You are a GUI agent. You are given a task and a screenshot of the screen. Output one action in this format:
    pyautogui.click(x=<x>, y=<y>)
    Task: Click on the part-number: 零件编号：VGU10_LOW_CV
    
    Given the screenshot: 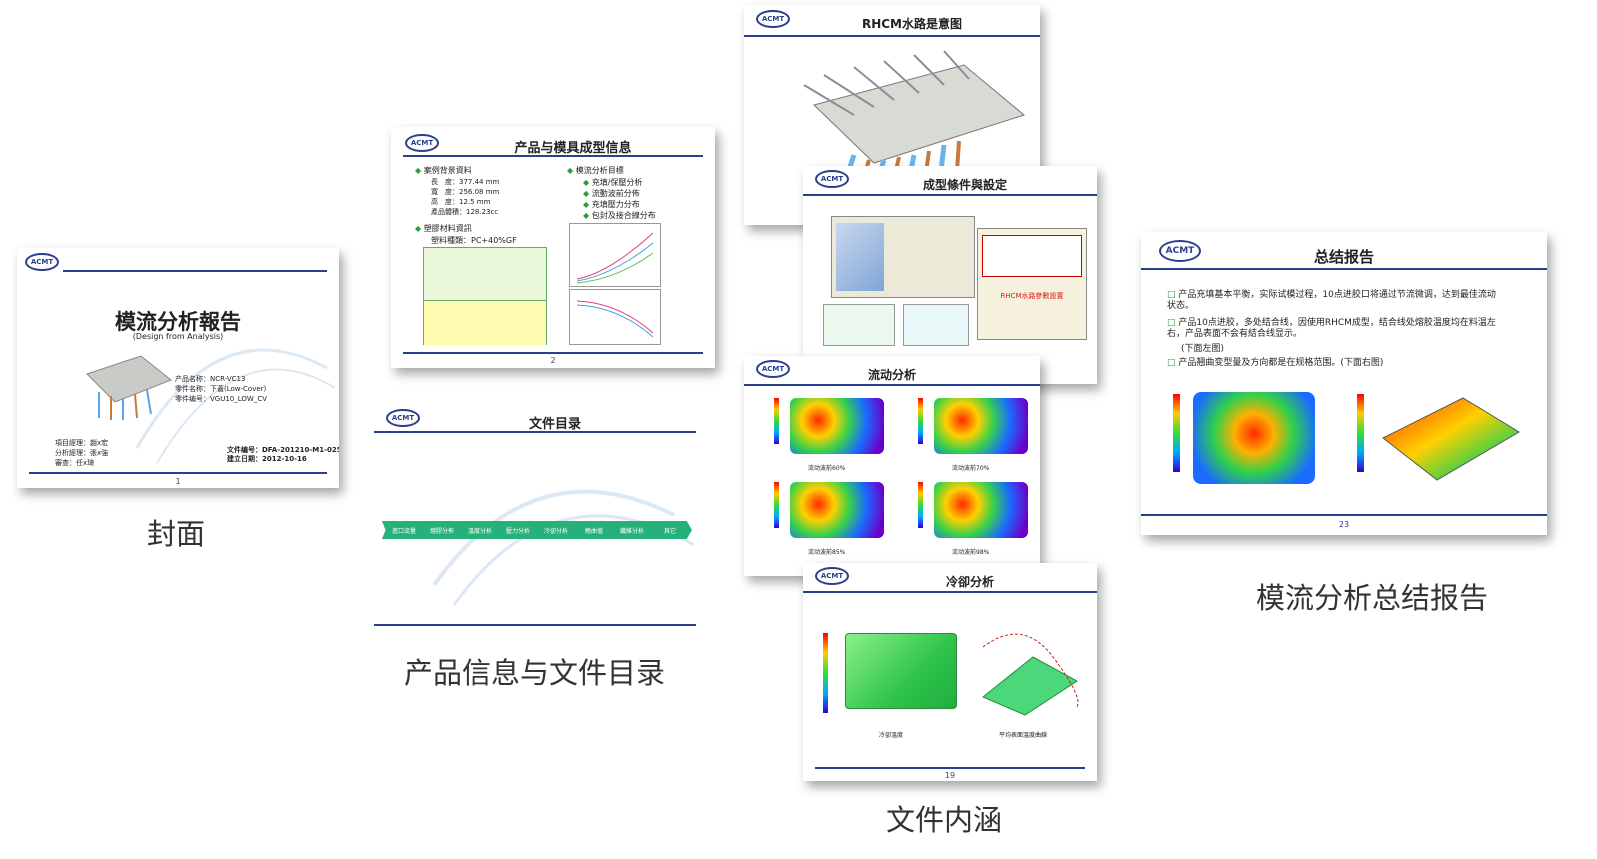 What is the action you would take?
    pyautogui.click(x=221, y=399)
    